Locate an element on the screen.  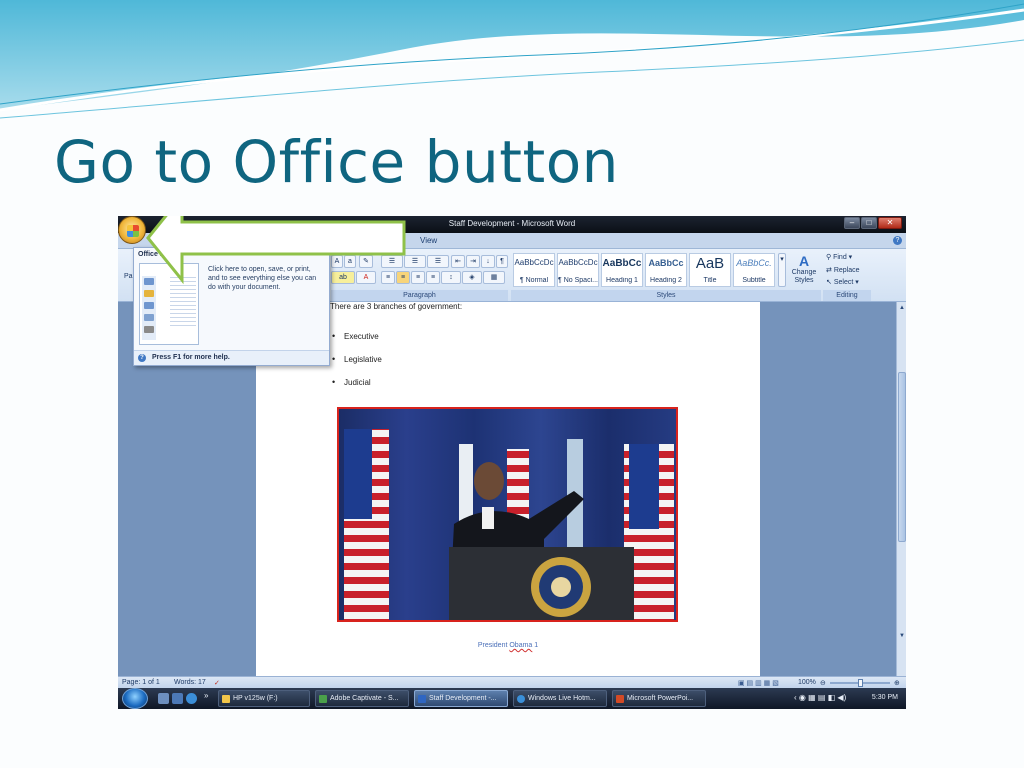
replace-button: ⇄ Replace is located at coordinates (843, 270).